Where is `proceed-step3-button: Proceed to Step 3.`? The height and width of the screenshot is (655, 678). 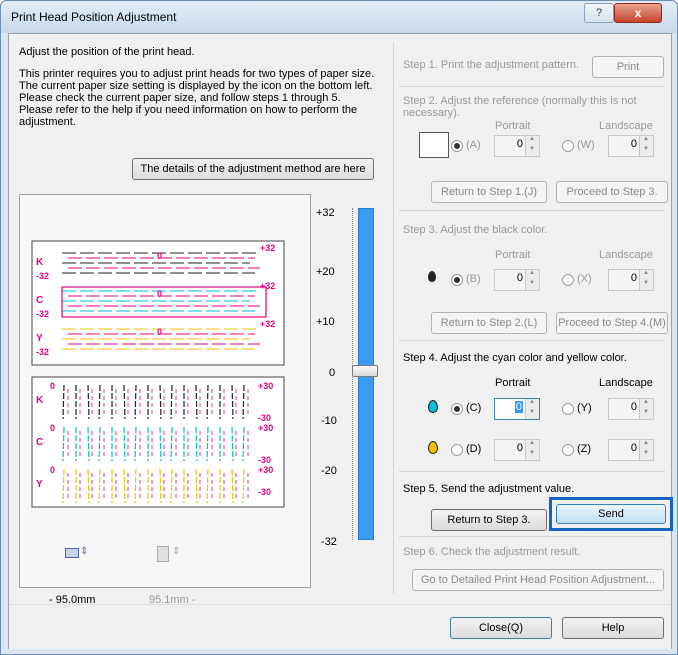
proceed-step3-button: Proceed to Step 3. is located at coordinates (612, 192).